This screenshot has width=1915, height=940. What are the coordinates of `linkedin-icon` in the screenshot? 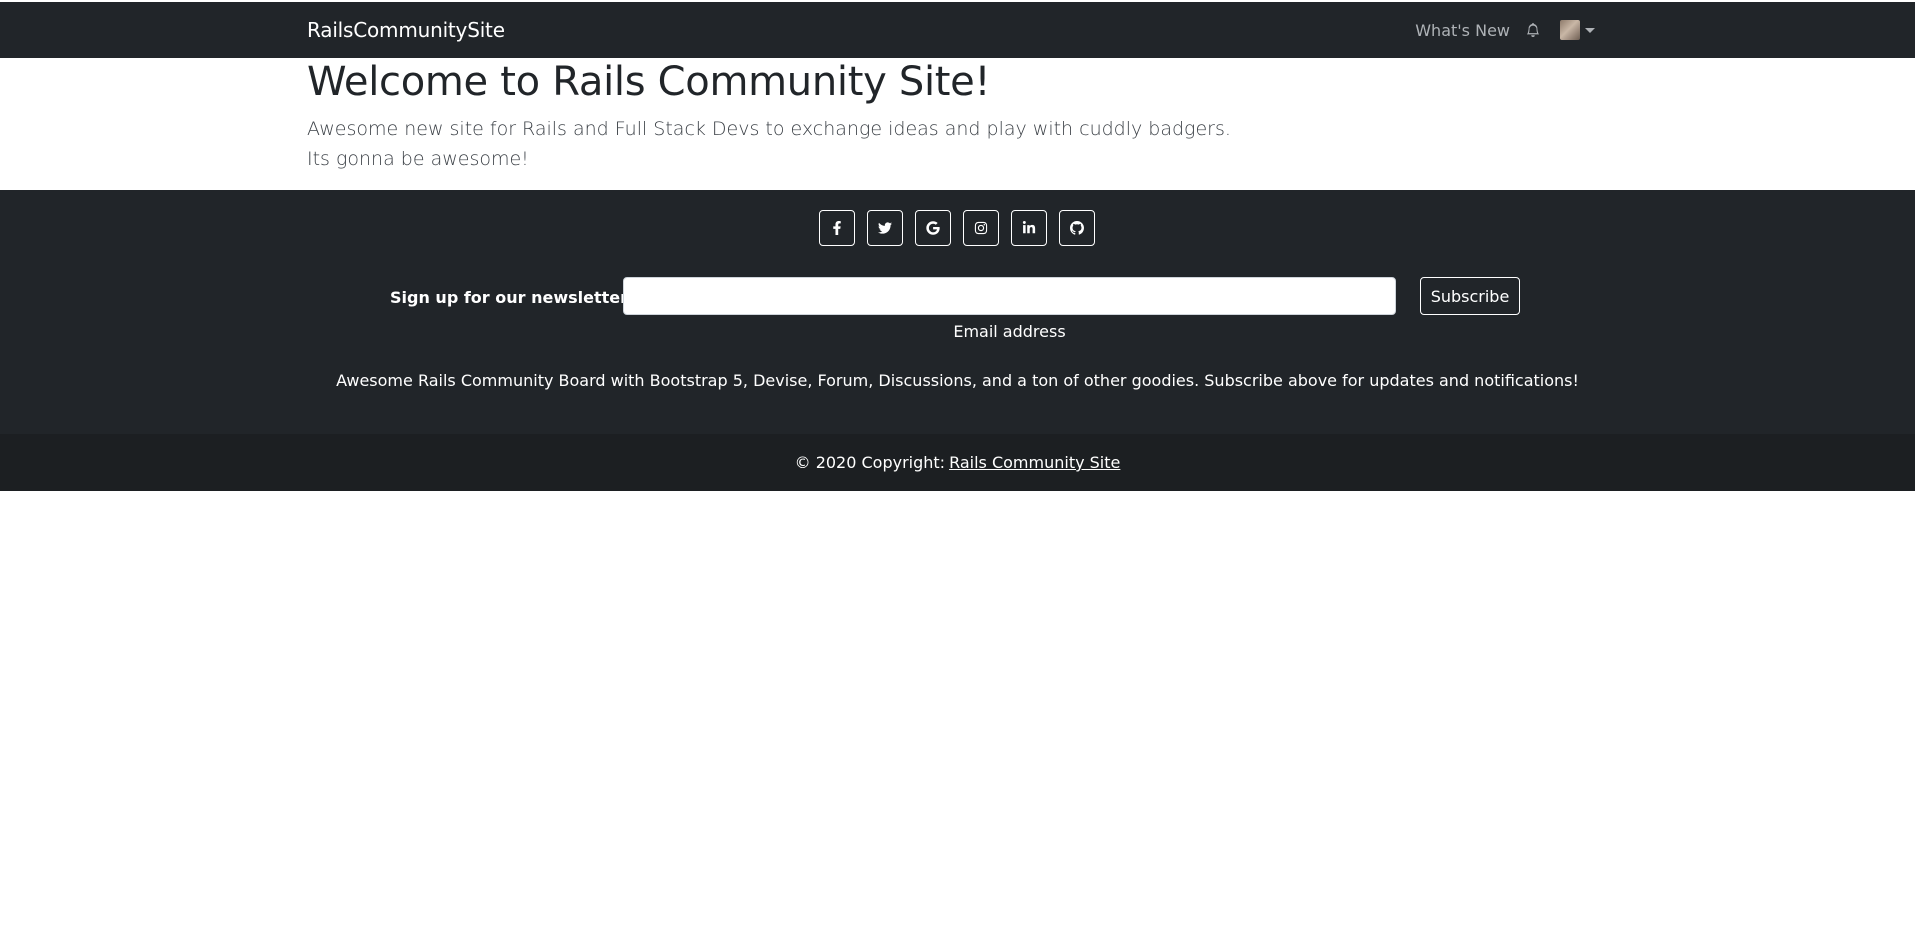 It's located at (1028, 227).